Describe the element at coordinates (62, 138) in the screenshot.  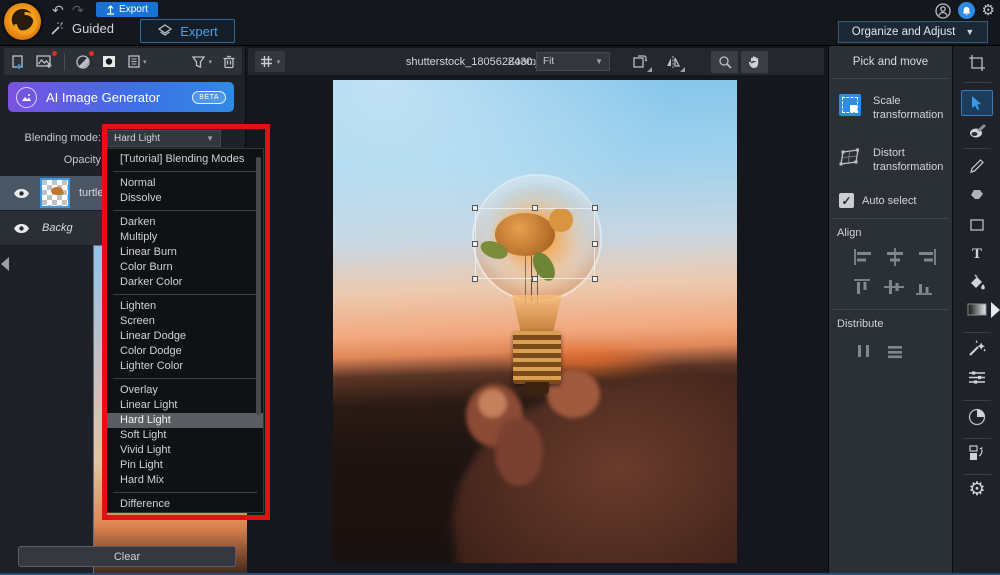
I see `blending-mode-label: Blending mode:` at that location.